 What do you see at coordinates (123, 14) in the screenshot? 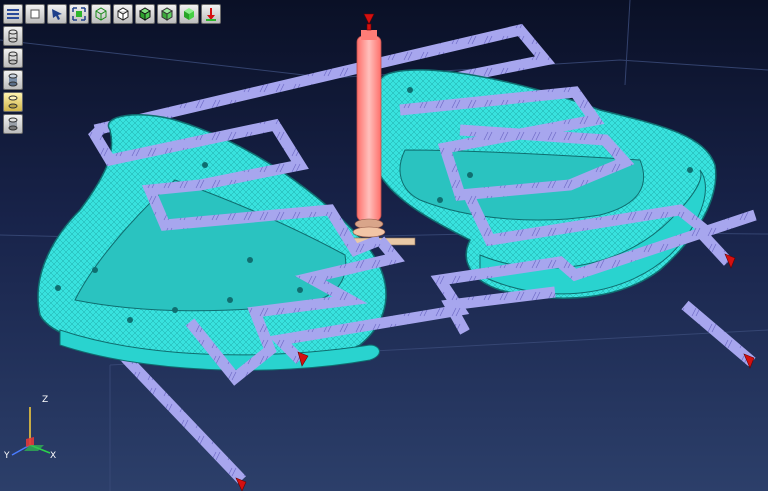
I see `hidden-line-cube-icon` at bounding box center [123, 14].